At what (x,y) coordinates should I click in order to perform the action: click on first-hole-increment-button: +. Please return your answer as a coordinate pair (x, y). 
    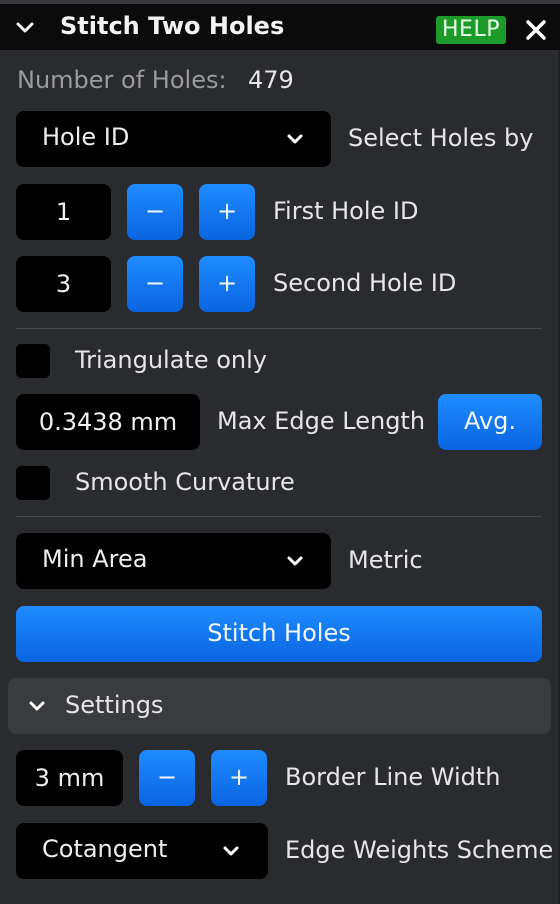
    Looking at the image, I should click on (227, 212).